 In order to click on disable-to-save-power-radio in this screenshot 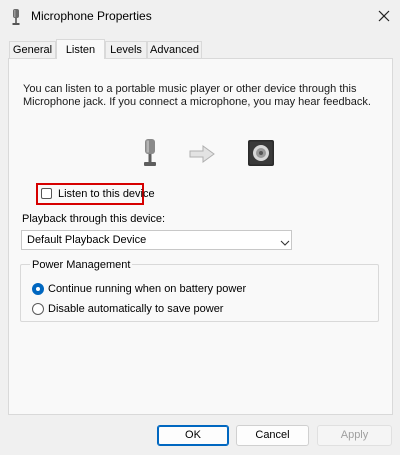, I will do `click(38, 309)`.